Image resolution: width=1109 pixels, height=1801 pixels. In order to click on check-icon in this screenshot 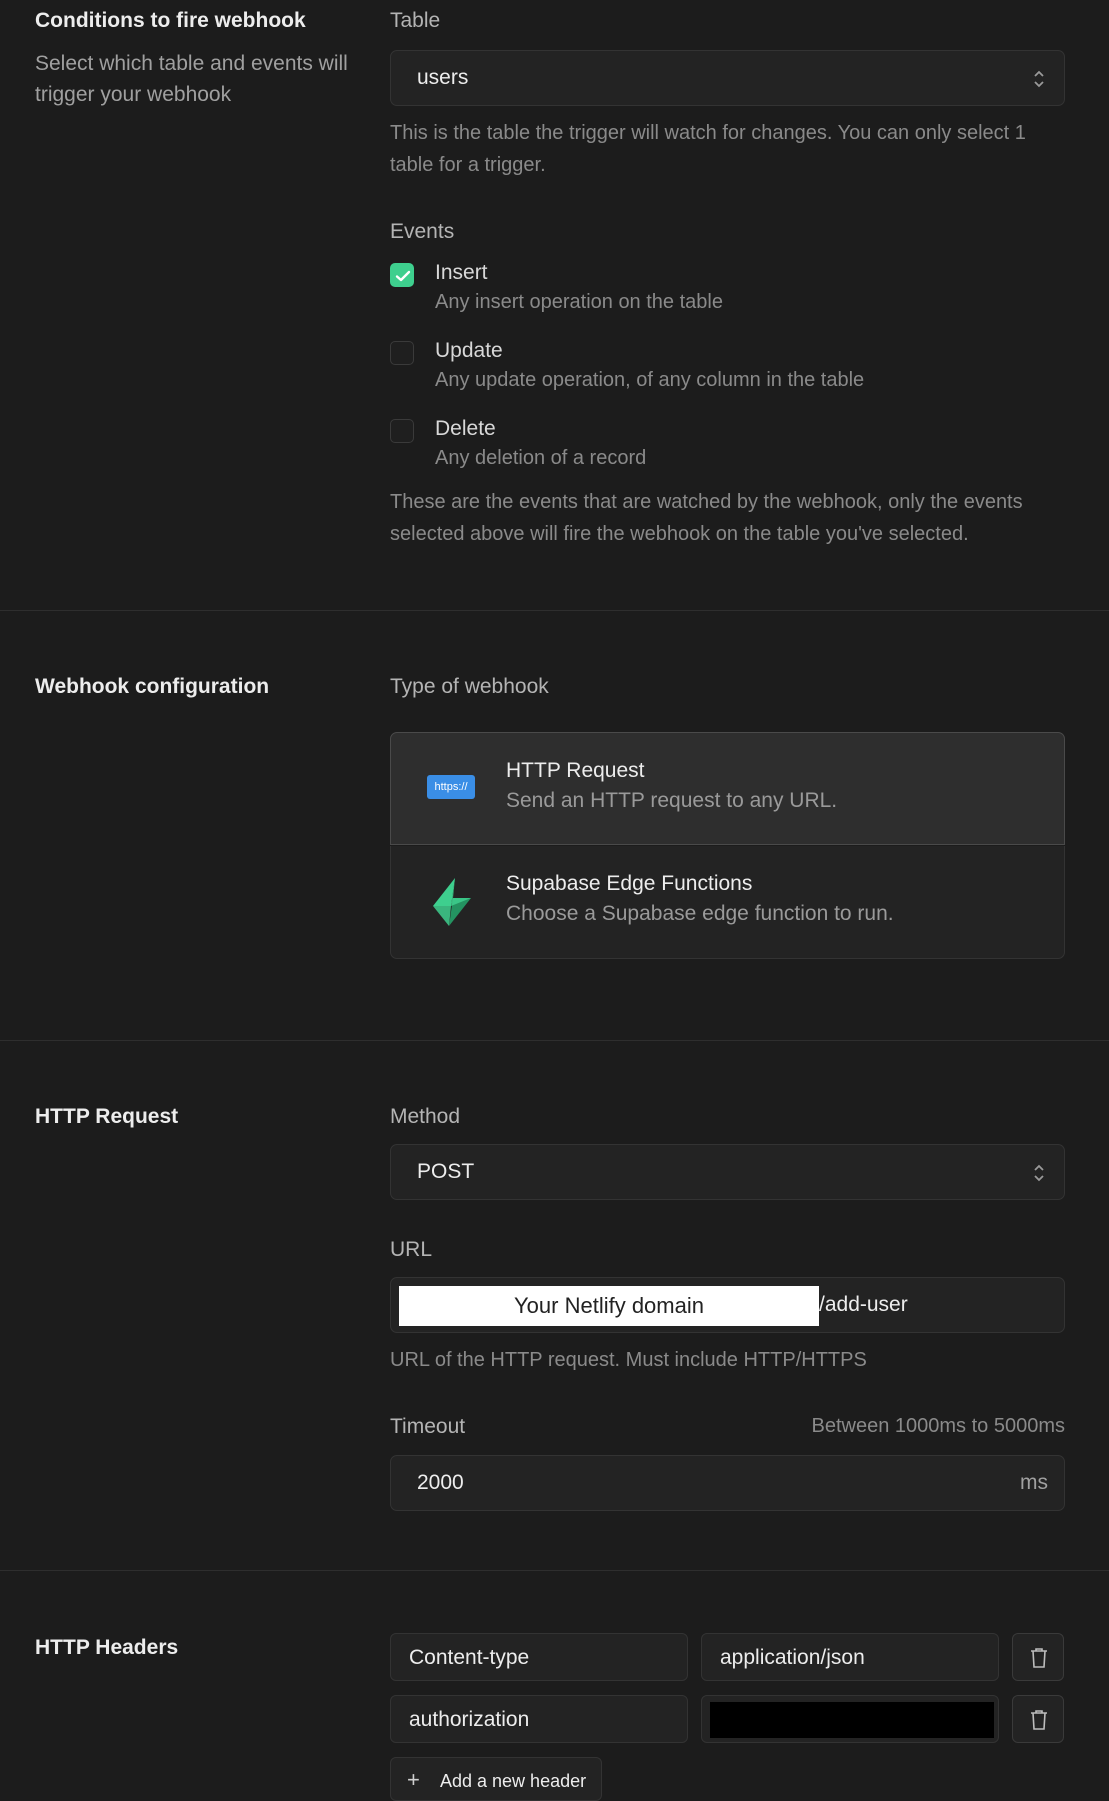, I will do `click(403, 276)`.